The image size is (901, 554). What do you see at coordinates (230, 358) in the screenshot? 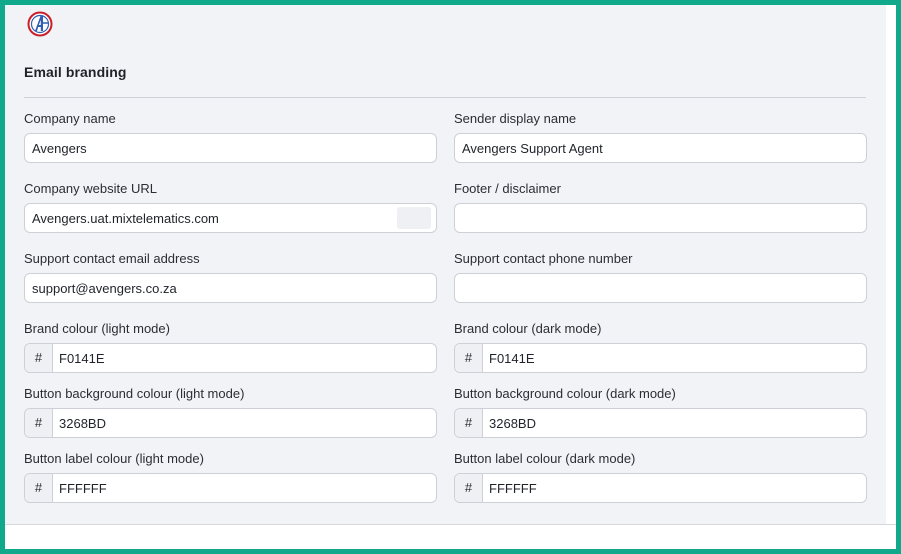
I see `brand-colour-light-input: # F0141E` at bounding box center [230, 358].